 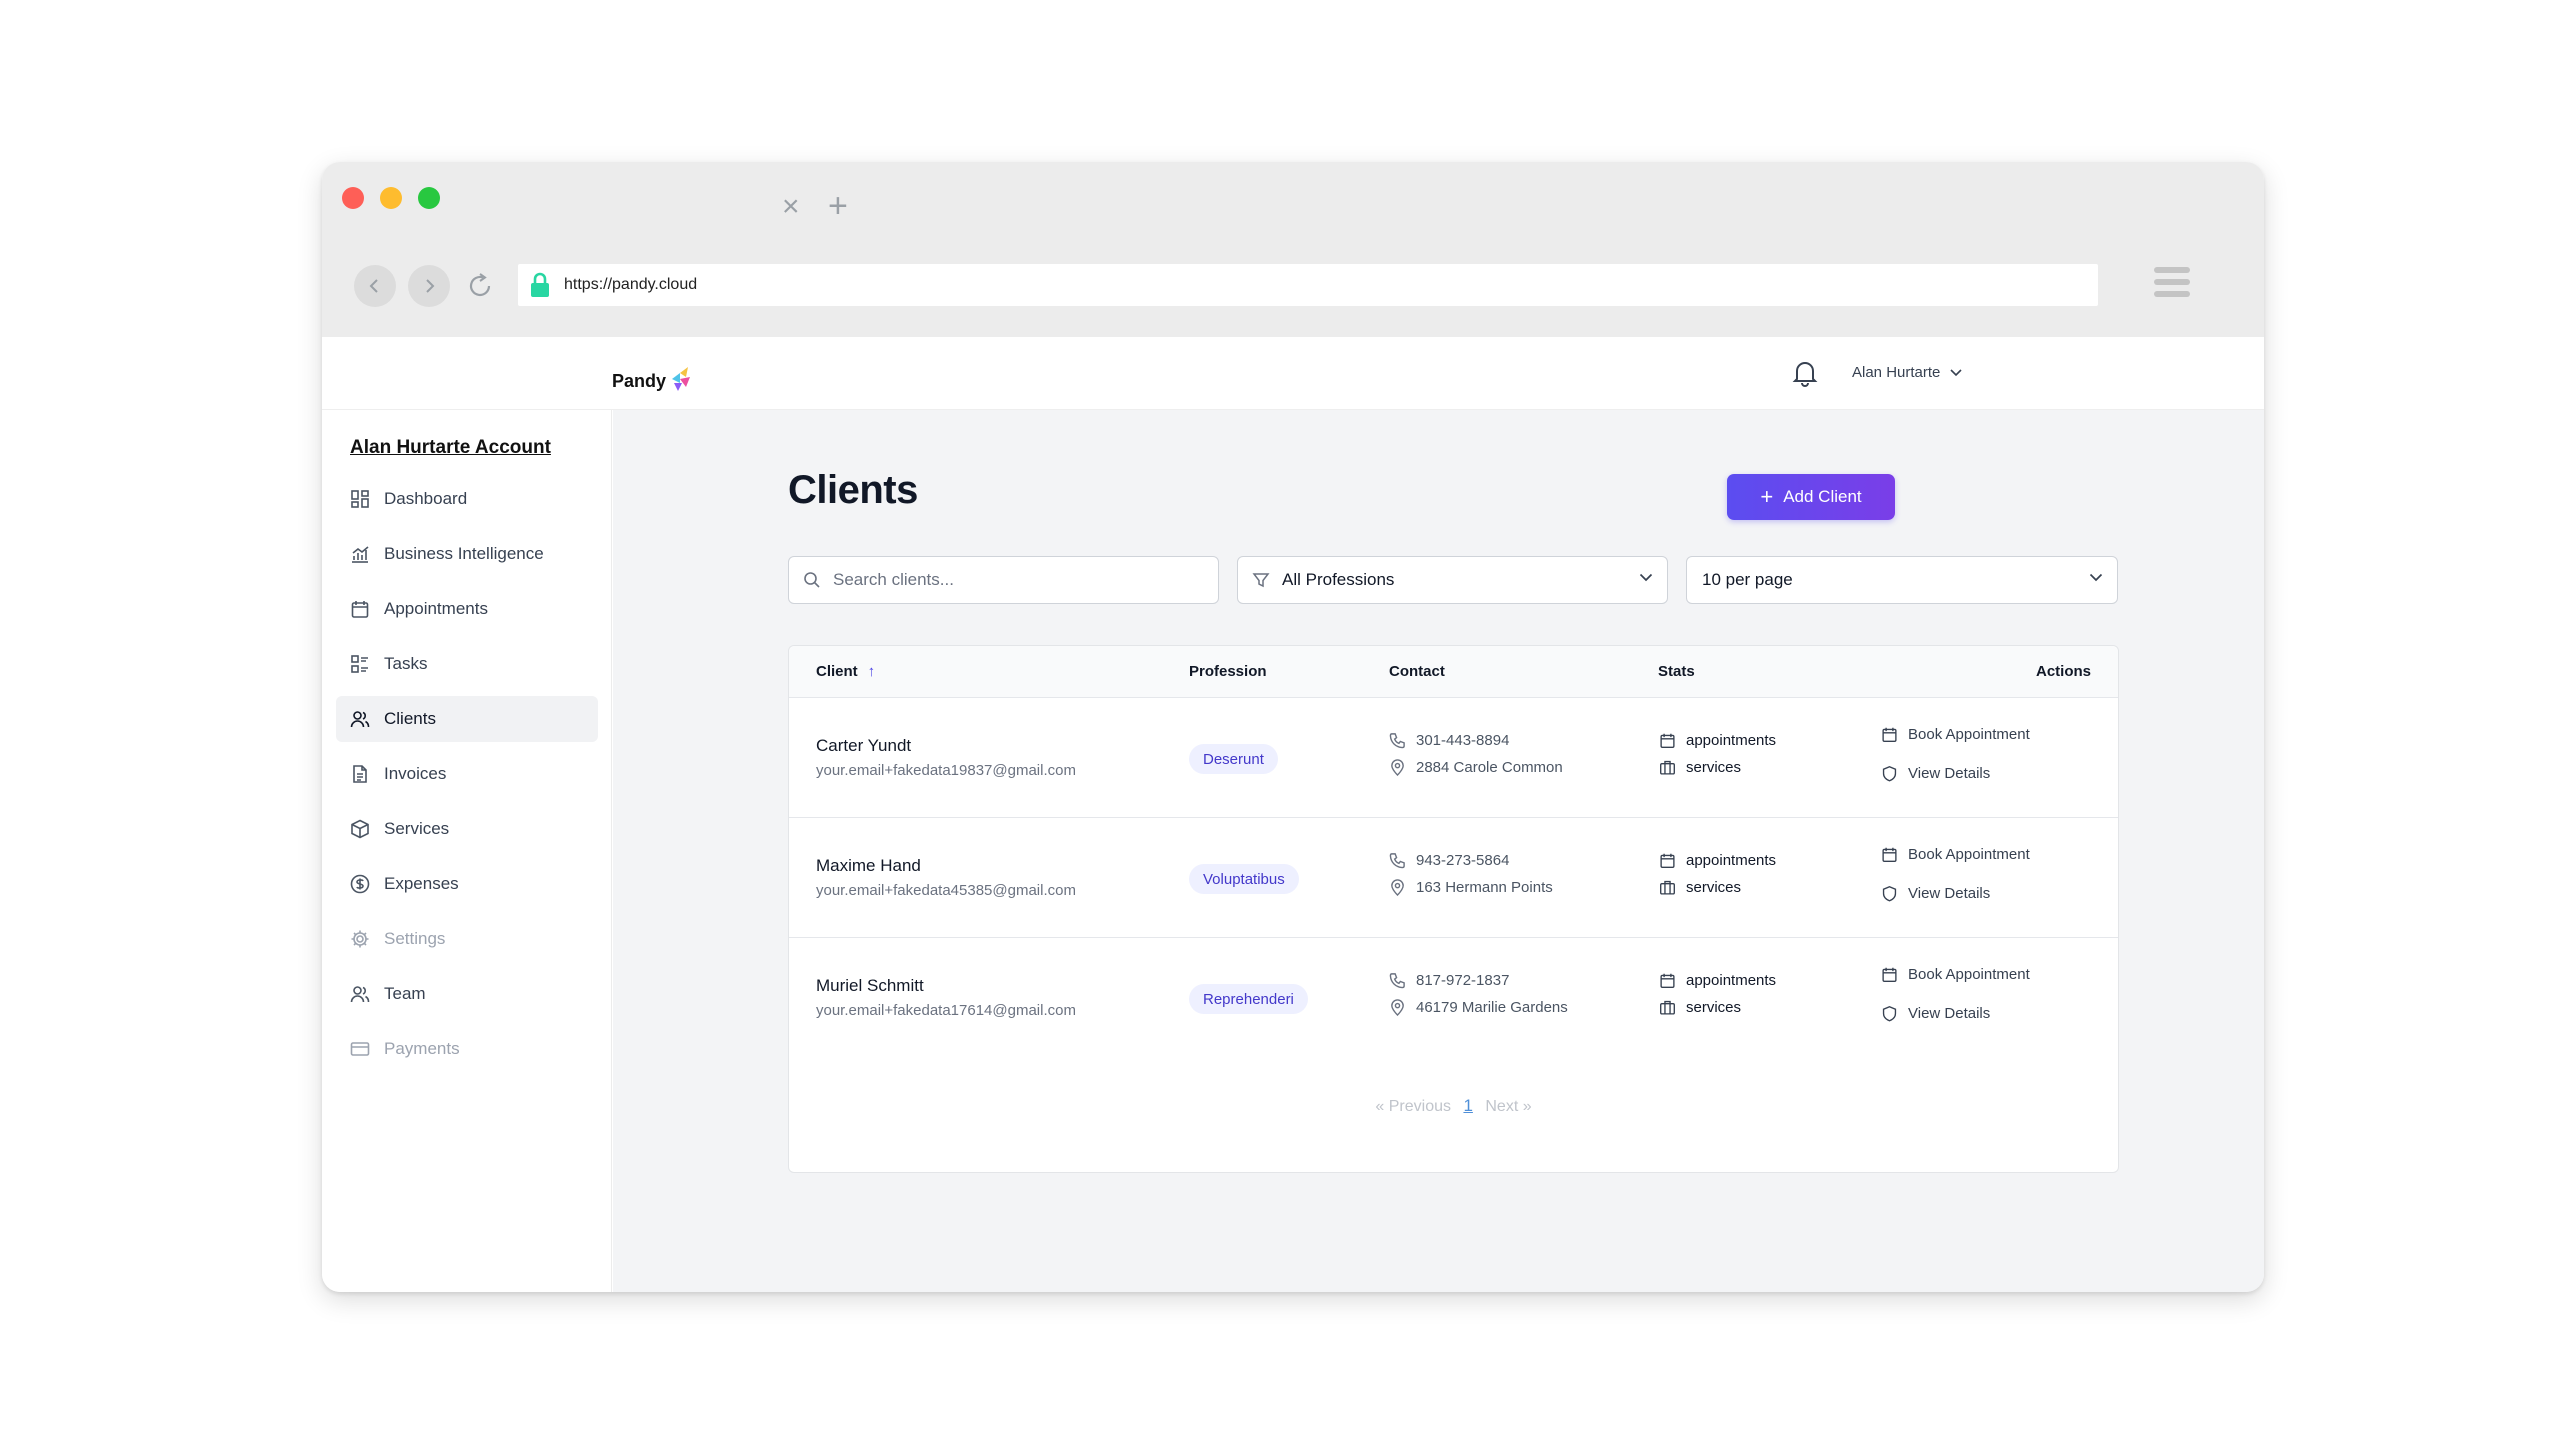 What do you see at coordinates (540, 285) in the screenshot?
I see `lock-icon` at bounding box center [540, 285].